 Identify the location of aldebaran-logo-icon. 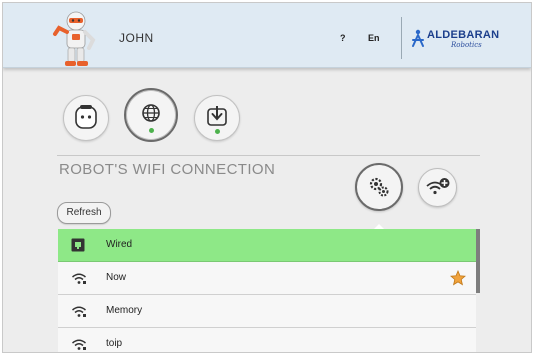
(418, 38).